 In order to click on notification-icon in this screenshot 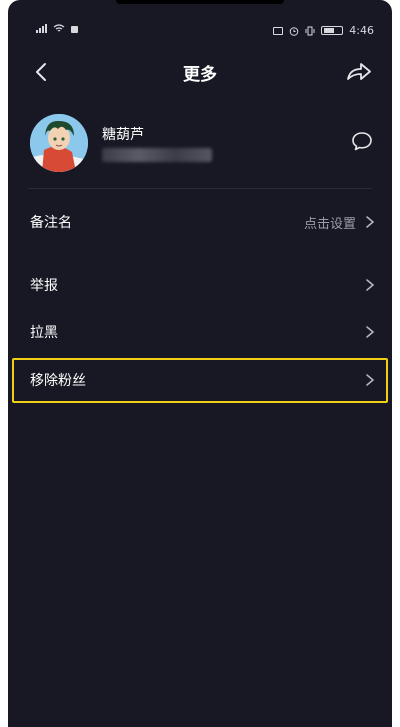, I will do `click(74, 29)`.